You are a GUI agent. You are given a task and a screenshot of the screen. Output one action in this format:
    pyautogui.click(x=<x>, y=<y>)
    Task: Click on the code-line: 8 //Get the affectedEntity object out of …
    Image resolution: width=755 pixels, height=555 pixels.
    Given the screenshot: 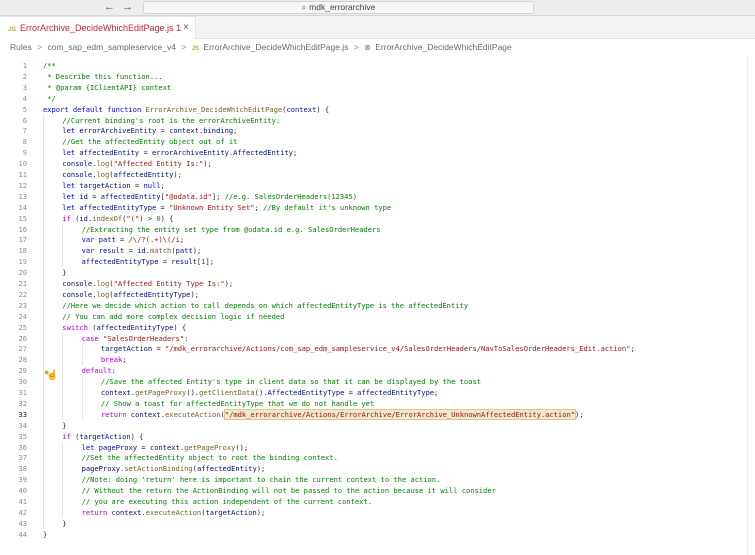 What is the action you would take?
    pyautogui.click(x=377, y=142)
    